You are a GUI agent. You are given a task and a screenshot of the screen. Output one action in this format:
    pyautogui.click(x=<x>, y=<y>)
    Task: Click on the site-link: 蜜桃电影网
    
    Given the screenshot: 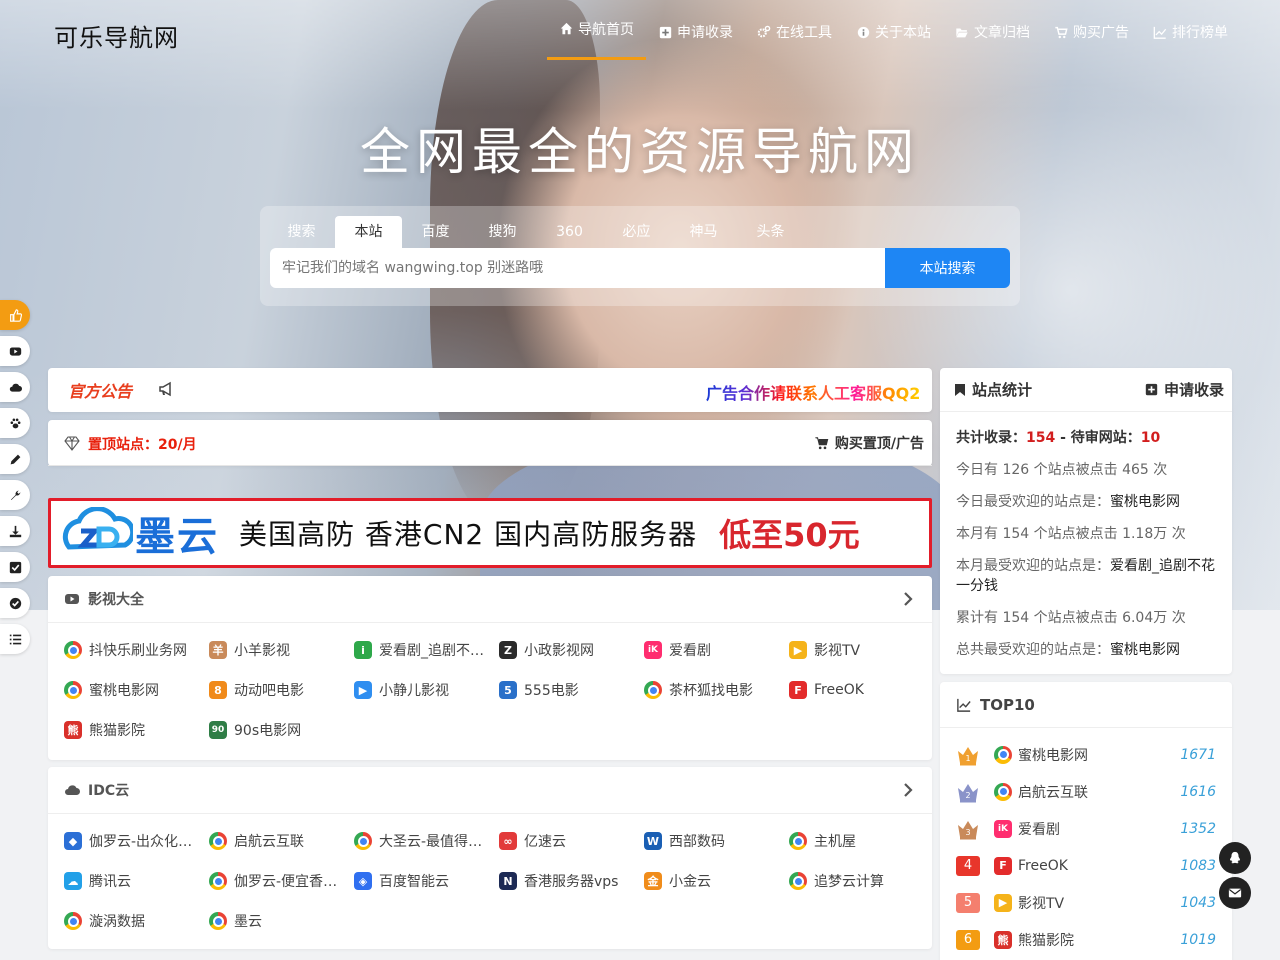 What is the action you would take?
    pyautogui.click(x=136, y=690)
    